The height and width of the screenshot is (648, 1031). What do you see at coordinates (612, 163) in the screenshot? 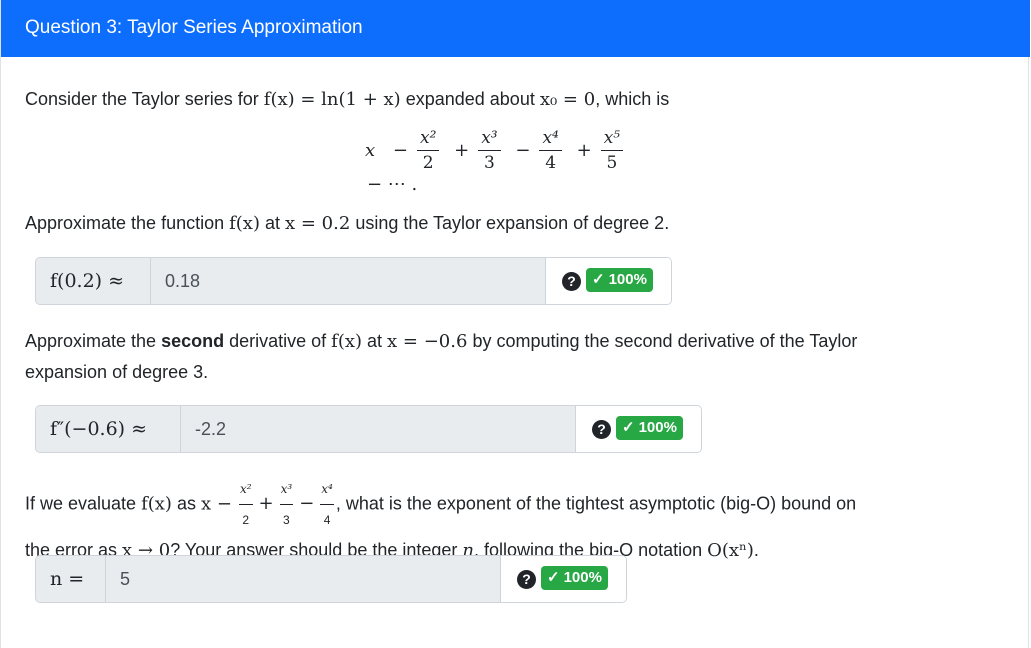
I see `series-term-4-den: 5` at bounding box center [612, 163].